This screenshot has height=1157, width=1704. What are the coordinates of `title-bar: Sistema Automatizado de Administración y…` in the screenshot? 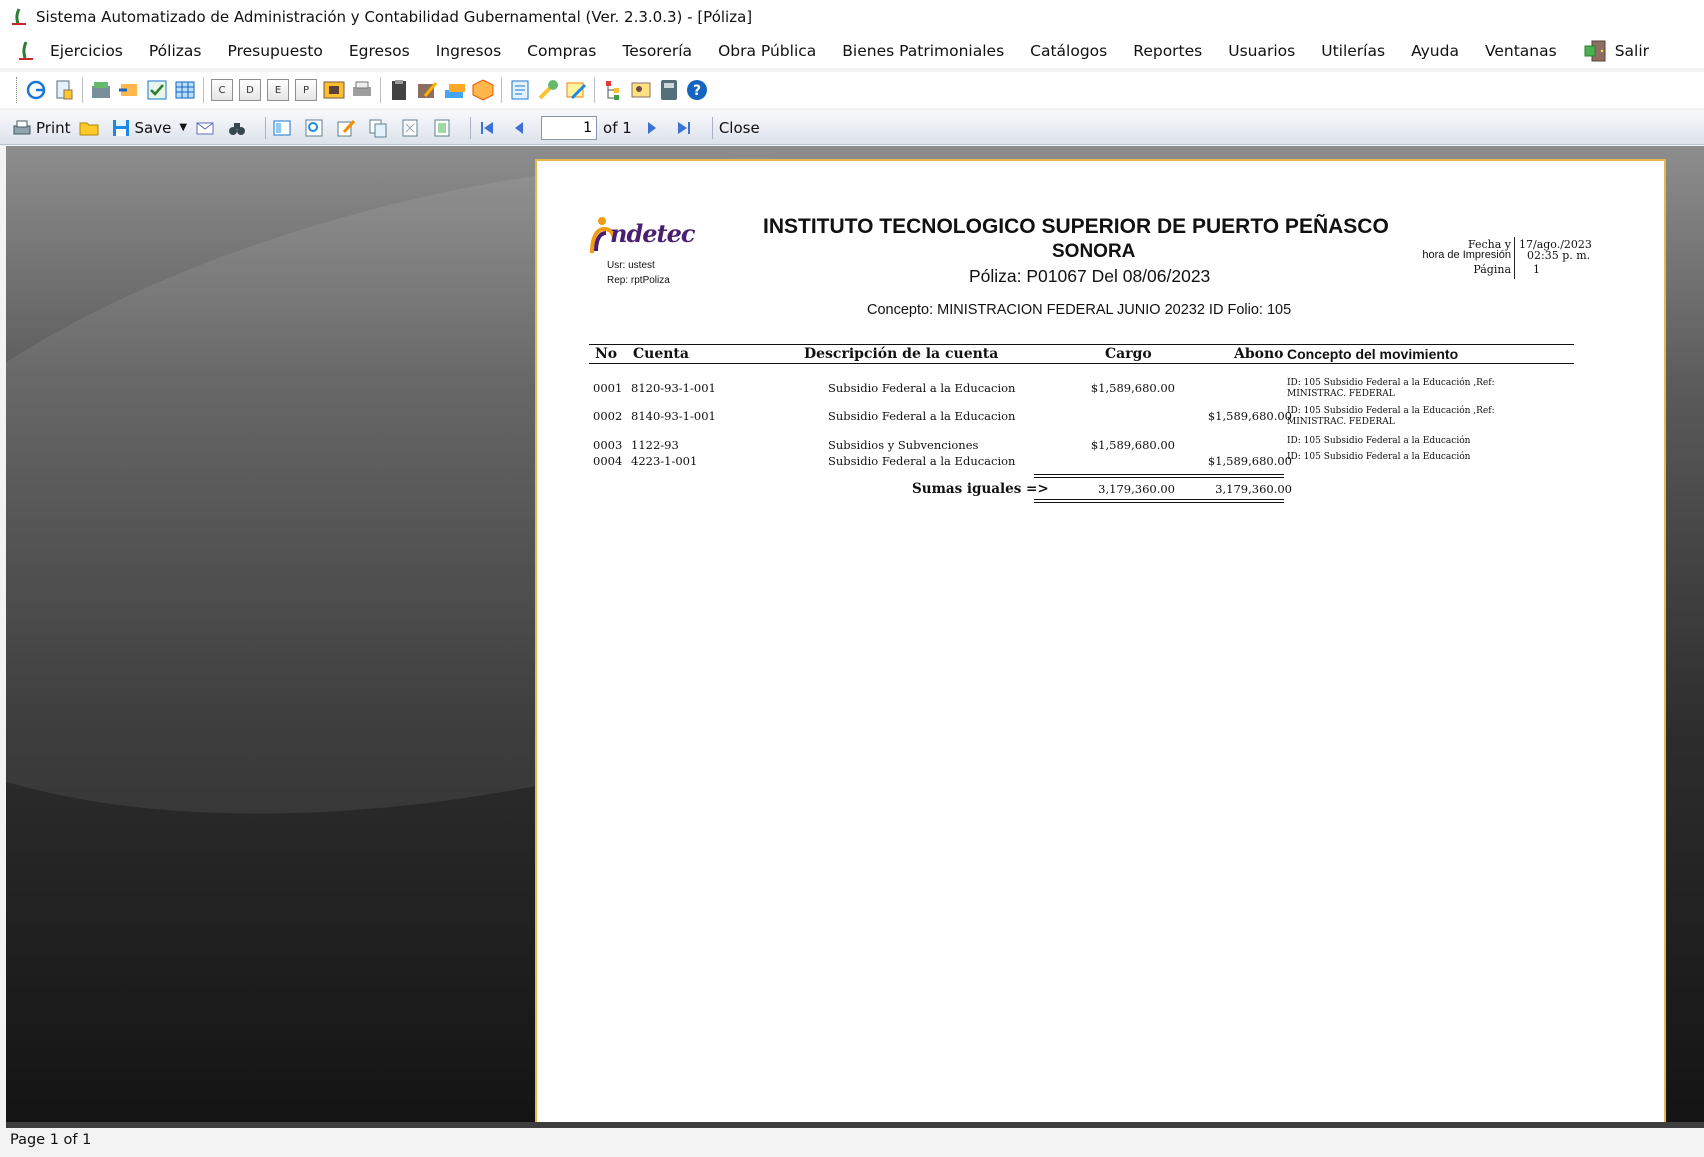 It's located at (852, 17).